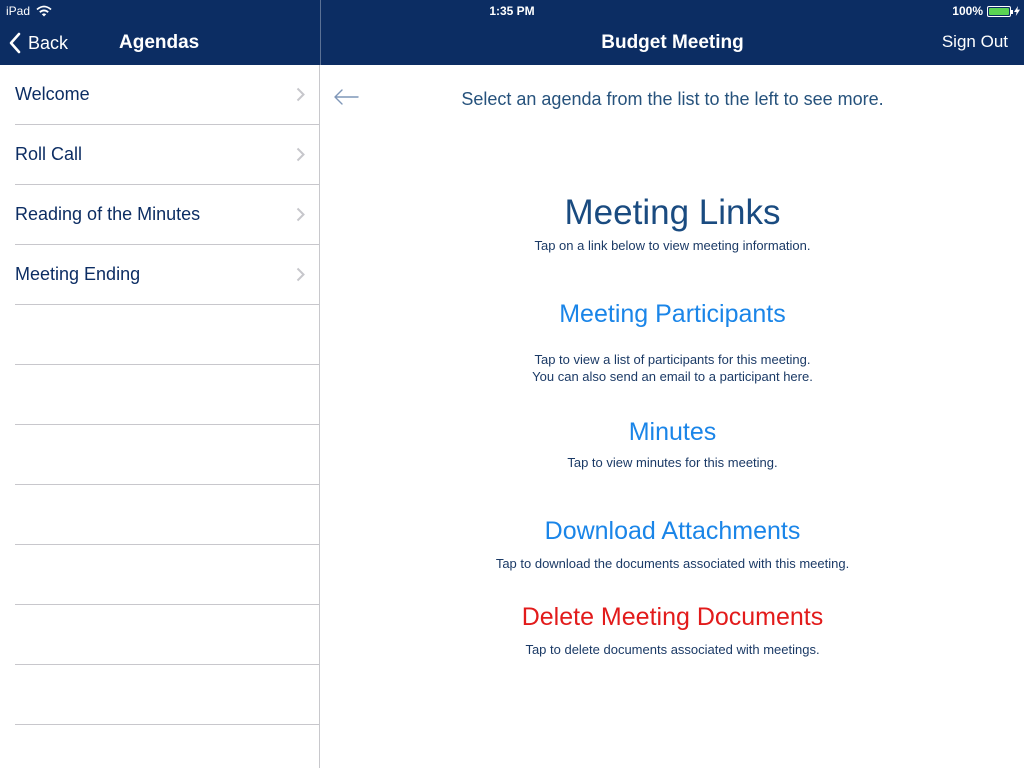 This screenshot has width=1024, height=768. Describe the element at coordinates (672, 462) in the screenshot. I see `minutes-description: Tap to view minutes for this meeting.` at that location.